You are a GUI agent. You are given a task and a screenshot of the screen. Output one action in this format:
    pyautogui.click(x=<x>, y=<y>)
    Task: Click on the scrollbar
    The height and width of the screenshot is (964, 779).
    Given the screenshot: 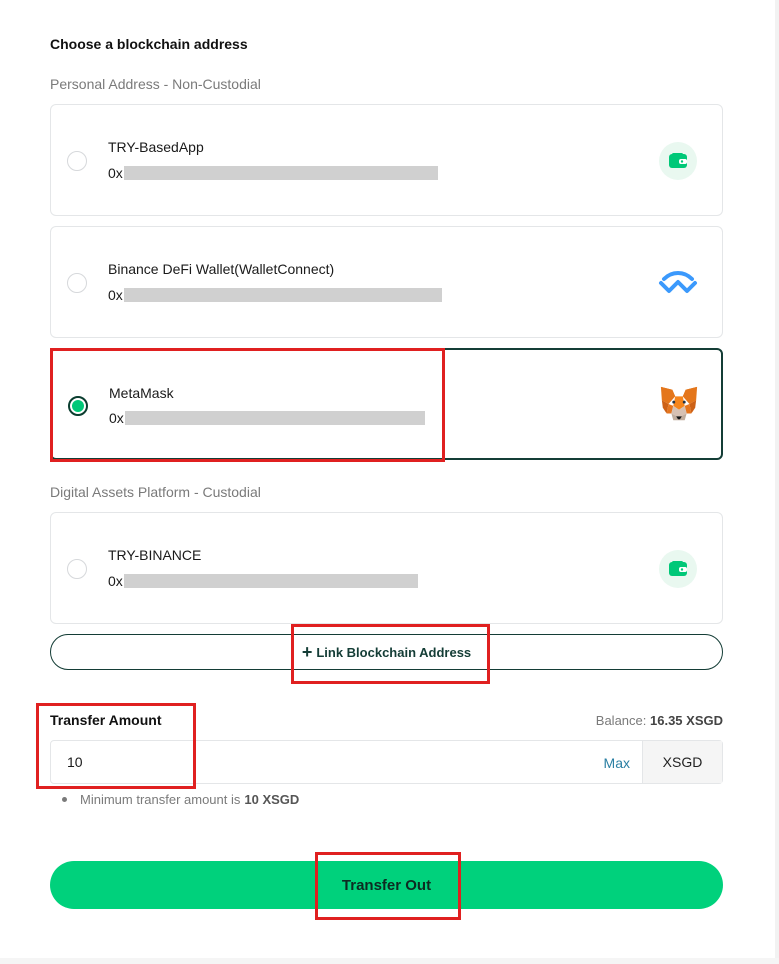 What is the action you would take?
    pyautogui.click(x=777, y=482)
    